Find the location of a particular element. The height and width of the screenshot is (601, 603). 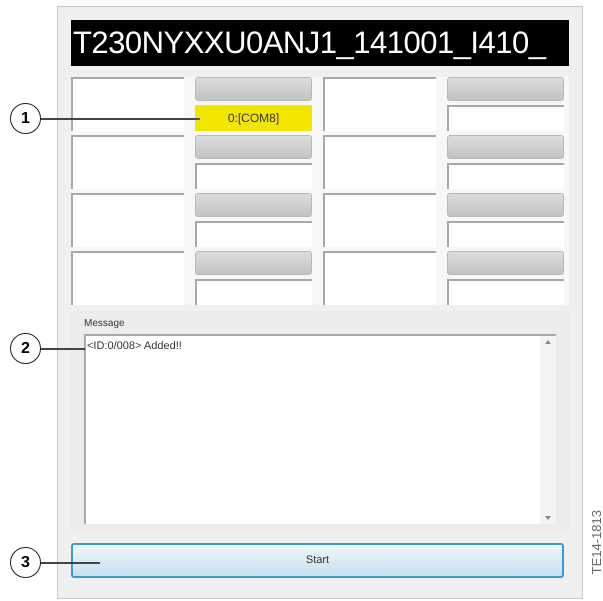

start-button: Start is located at coordinates (317, 560).